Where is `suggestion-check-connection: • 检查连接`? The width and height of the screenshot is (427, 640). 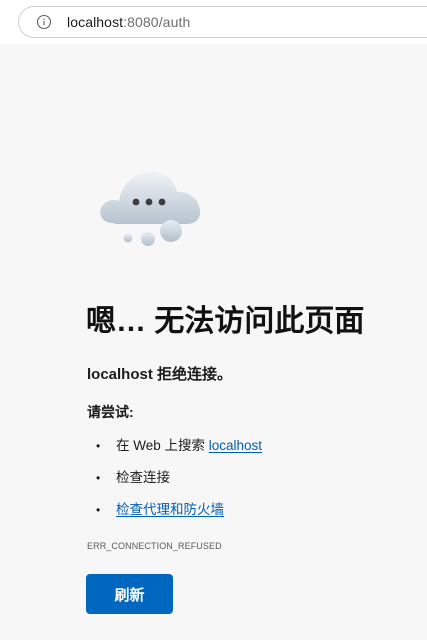 suggestion-check-connection: • 检查连接 is located at coordinates (174, 482).